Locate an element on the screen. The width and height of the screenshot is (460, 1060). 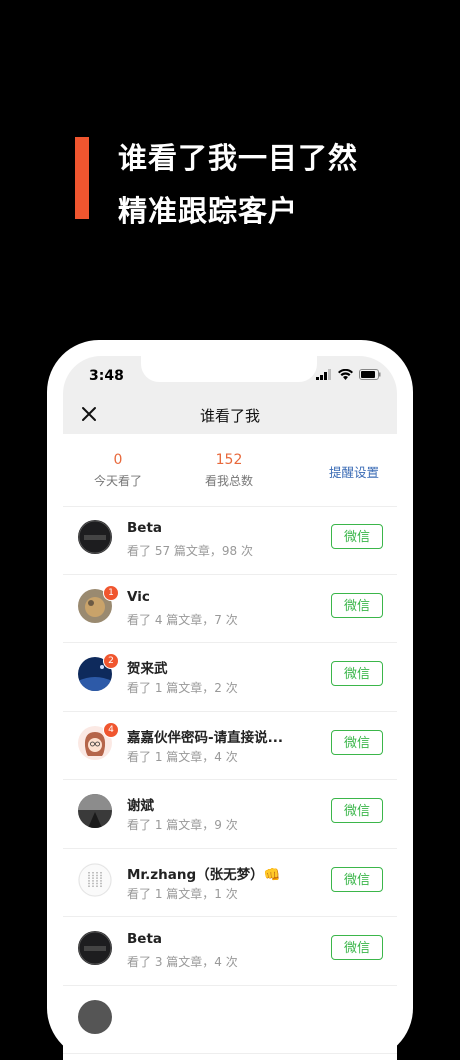
list-item: 4 嘉嘉伙伴密码-请直接说... 看了 1 篇文章，4 次 微信 is located at coordinates (230, 746).